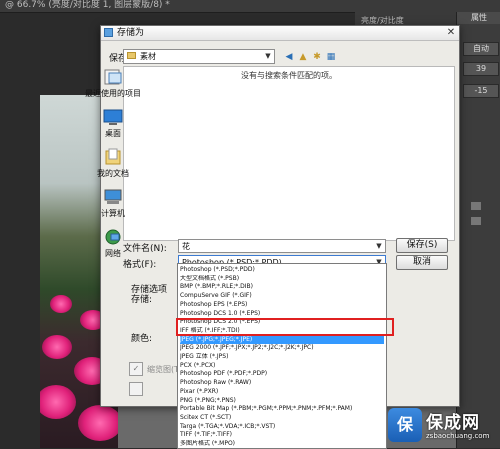  I want to click on places-bar: 最近使用的项目 桌面 我的文档 计算机 网络, so click(113, 162).